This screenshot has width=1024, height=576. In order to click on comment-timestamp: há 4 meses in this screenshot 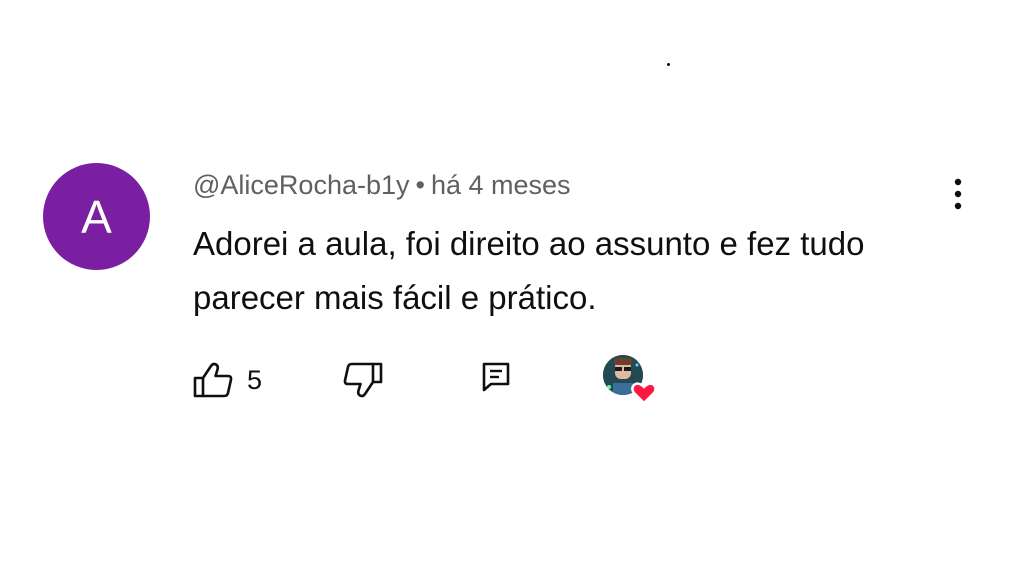, I will do `click(501, 185)`.